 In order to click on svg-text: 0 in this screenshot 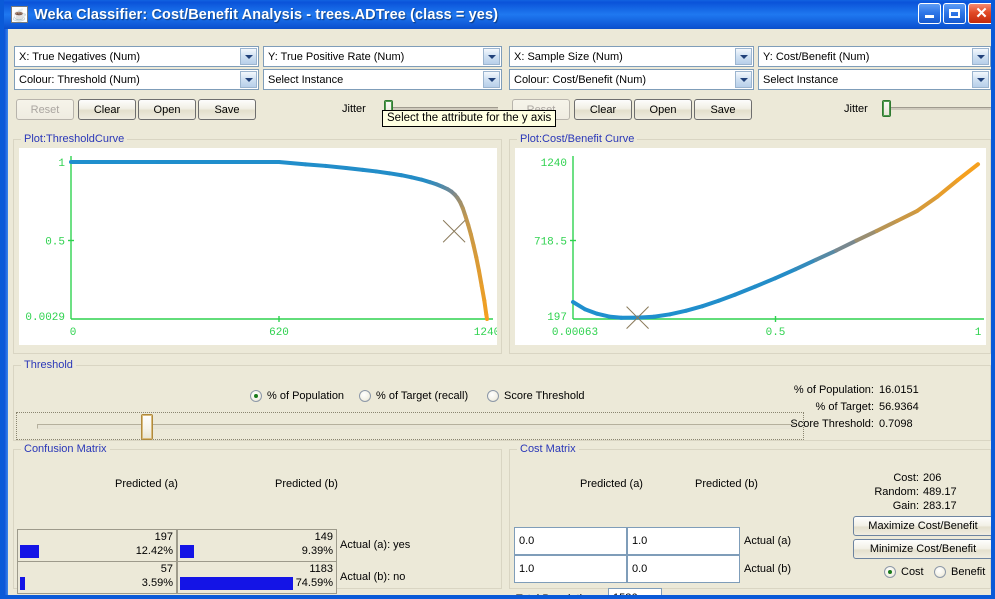, I will do `click(73, 333)`.